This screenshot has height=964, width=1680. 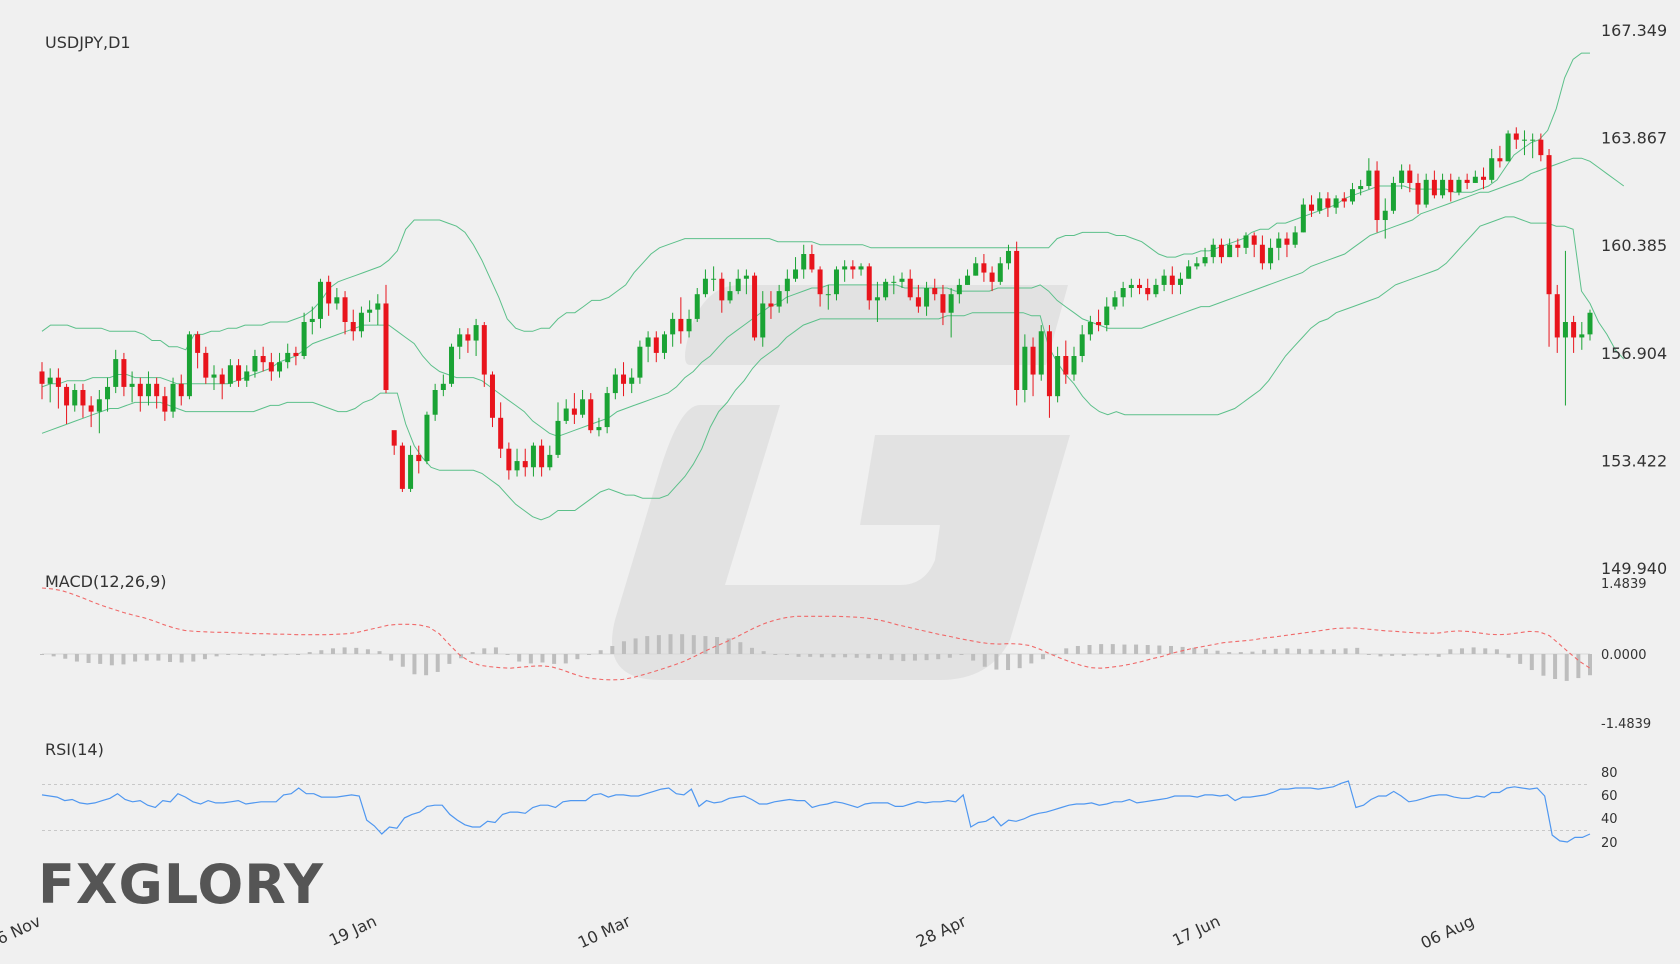 I want to click on x-axis-date-label: 19 Jan, so click(x=352, y=930).